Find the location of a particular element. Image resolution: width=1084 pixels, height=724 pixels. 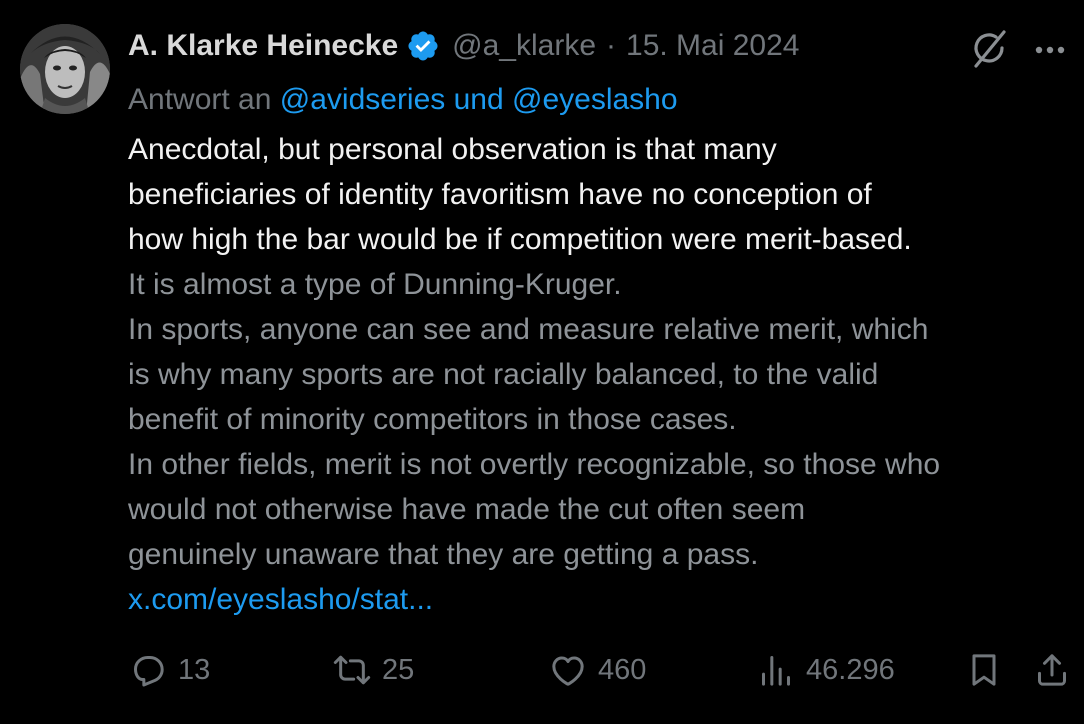

repost-button: 25 is located at coordinates (373, 670).